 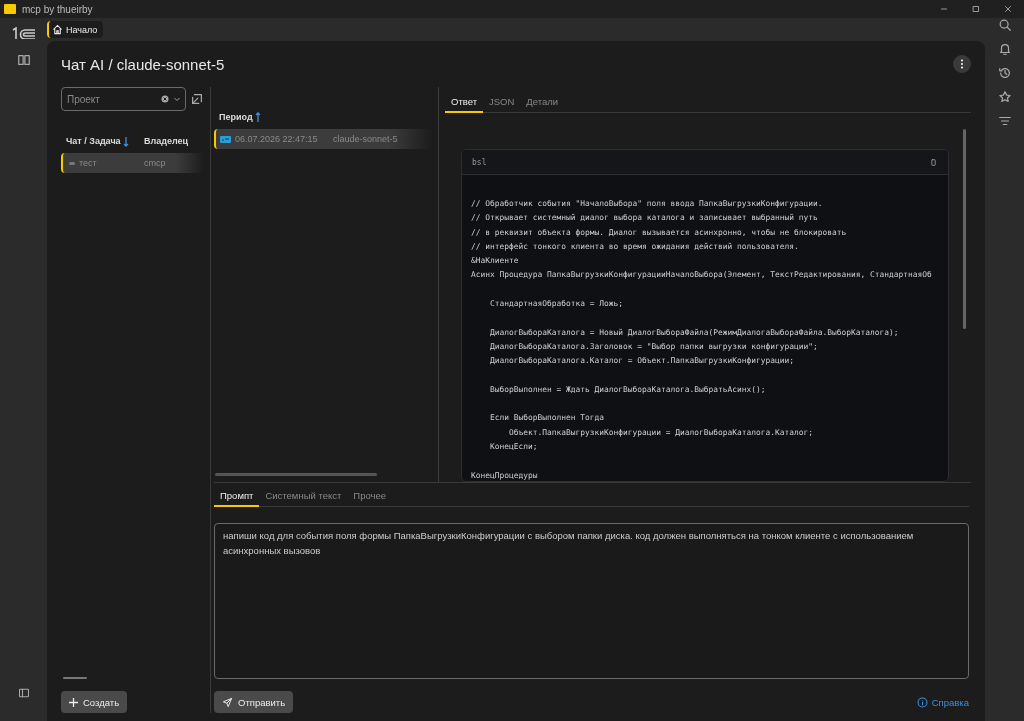 I want to click on app-logo, so click(x=10, y=9).